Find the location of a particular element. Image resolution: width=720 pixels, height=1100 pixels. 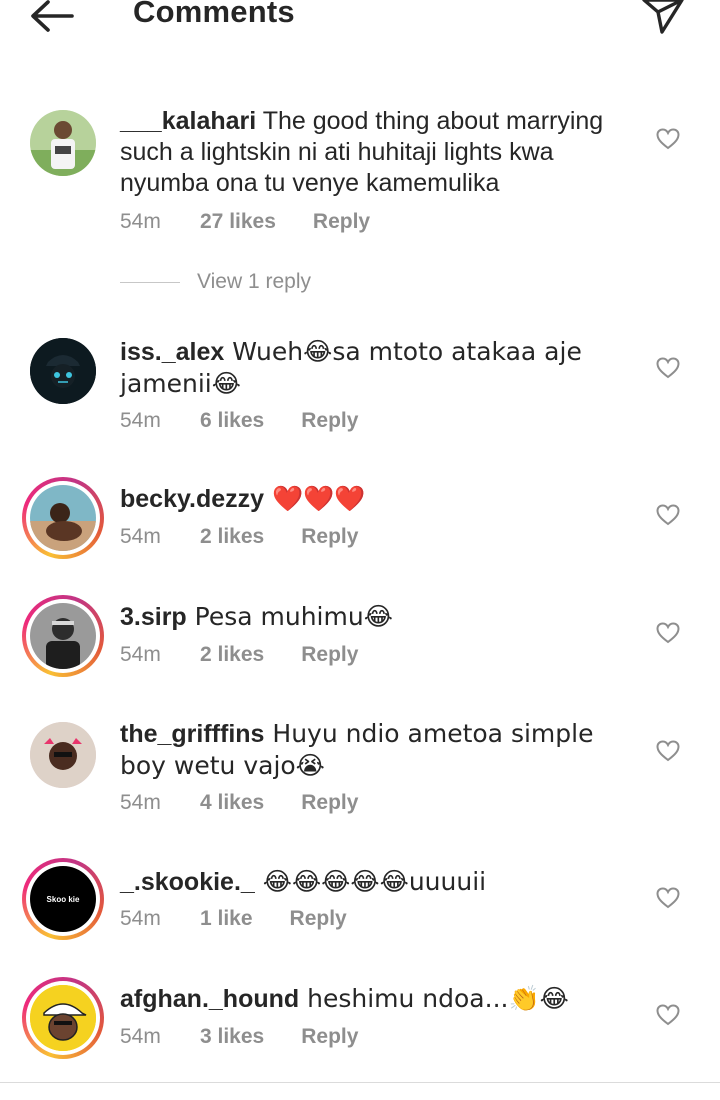

comment-meta: 54m 4 likes Reply is located at coordinates (239, 803).